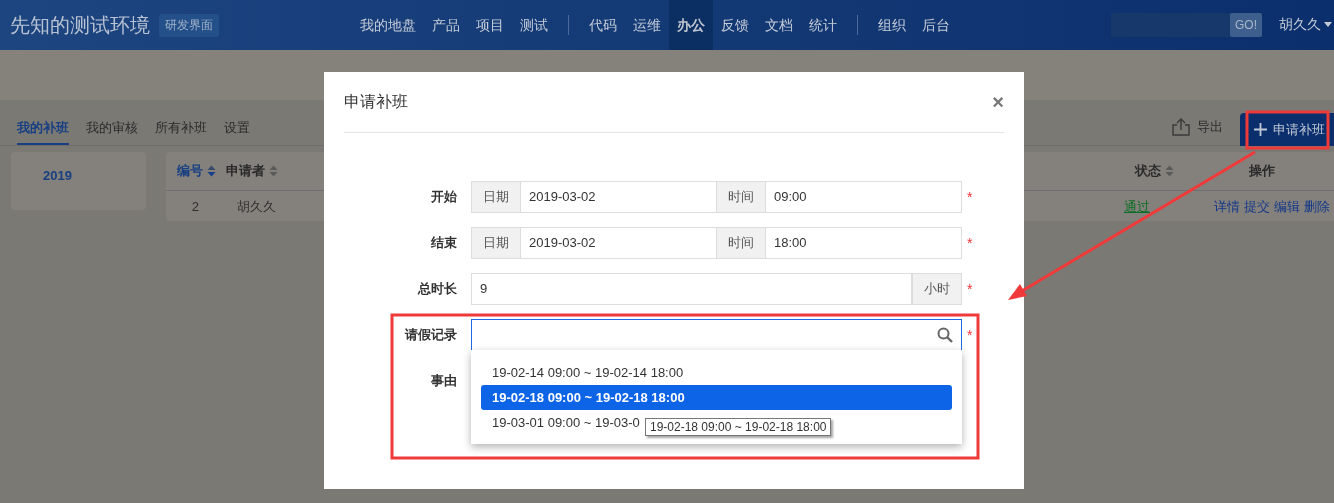 This screenshot has height=503, width=1334. I want to click on column-header: 申请者, so click(251, 171).